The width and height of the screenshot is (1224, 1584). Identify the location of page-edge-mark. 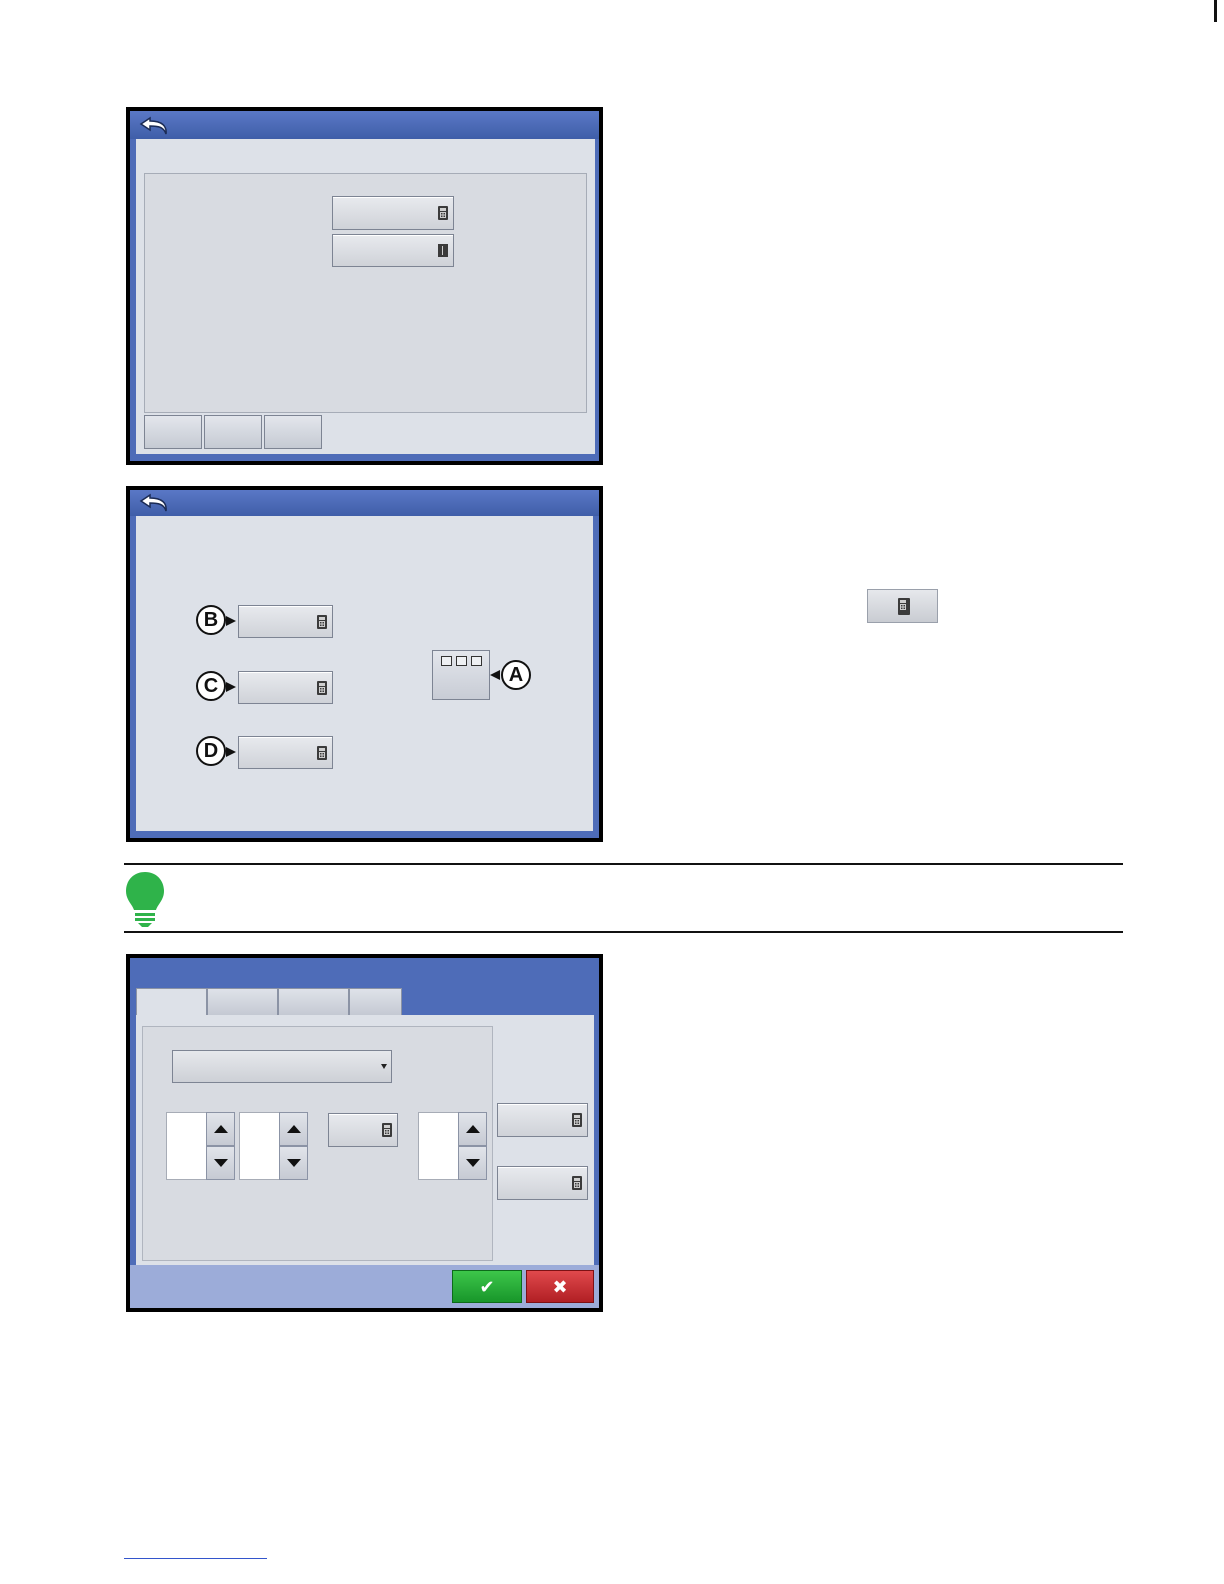
(1215, 11).